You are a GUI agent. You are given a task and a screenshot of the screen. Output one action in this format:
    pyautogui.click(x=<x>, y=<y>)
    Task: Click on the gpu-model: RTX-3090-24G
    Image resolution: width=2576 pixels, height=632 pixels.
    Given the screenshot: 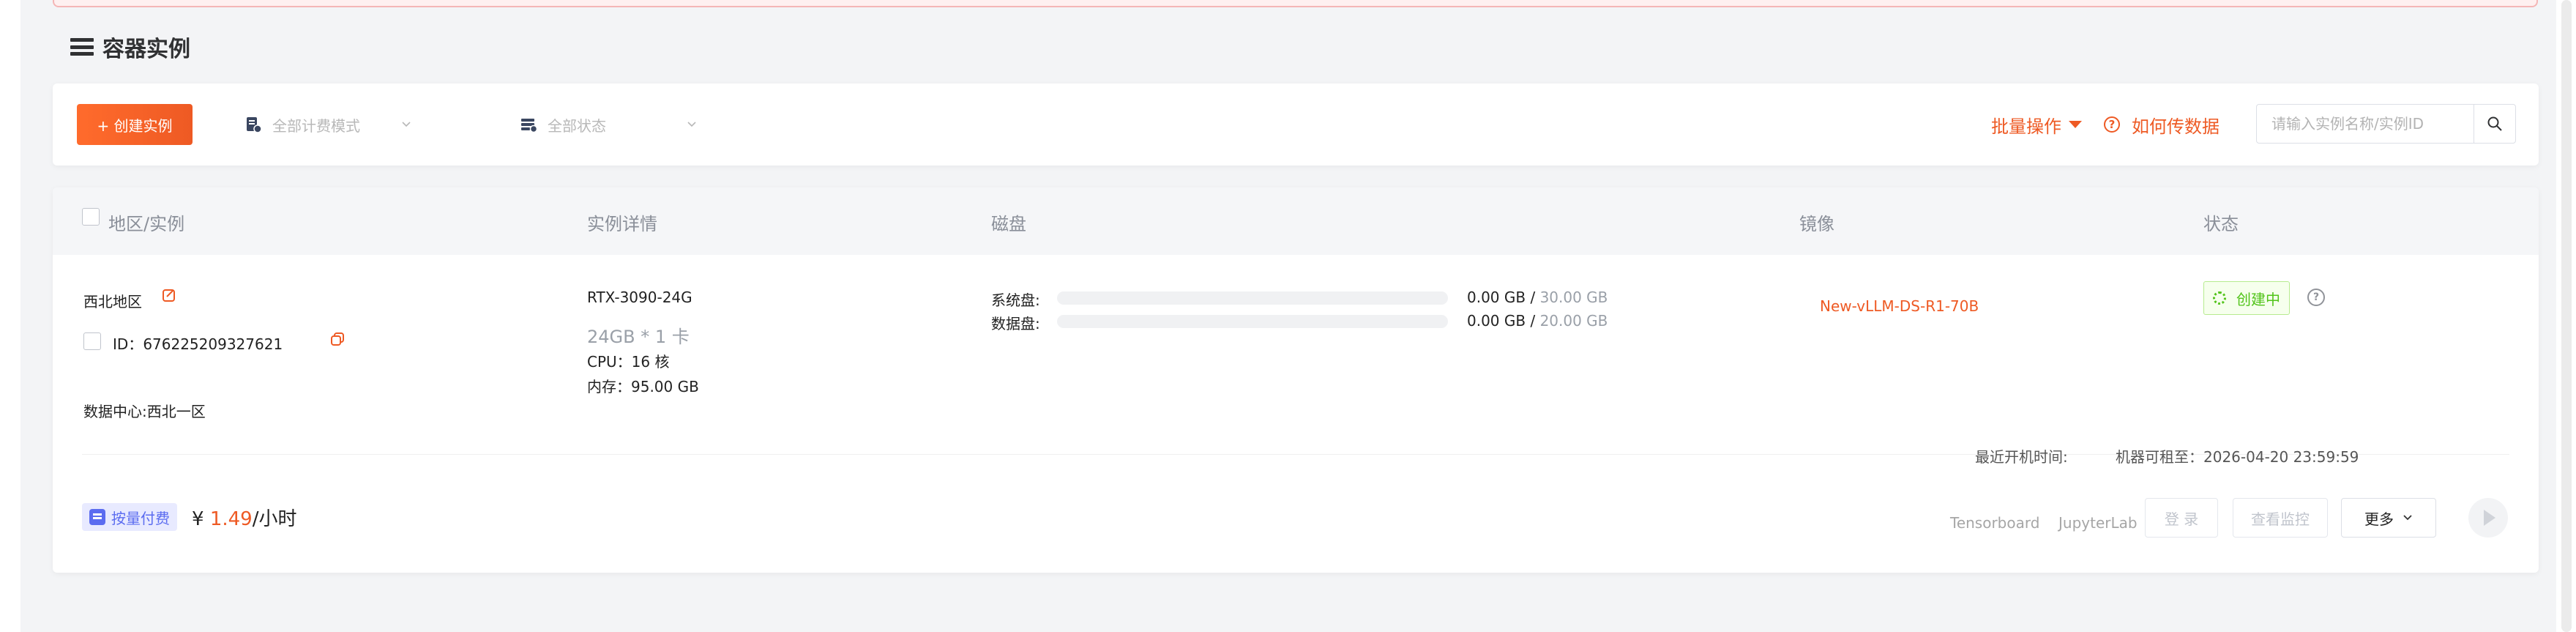 What is the action you would take?
    pyautogui.click(x=639, y=297)
    